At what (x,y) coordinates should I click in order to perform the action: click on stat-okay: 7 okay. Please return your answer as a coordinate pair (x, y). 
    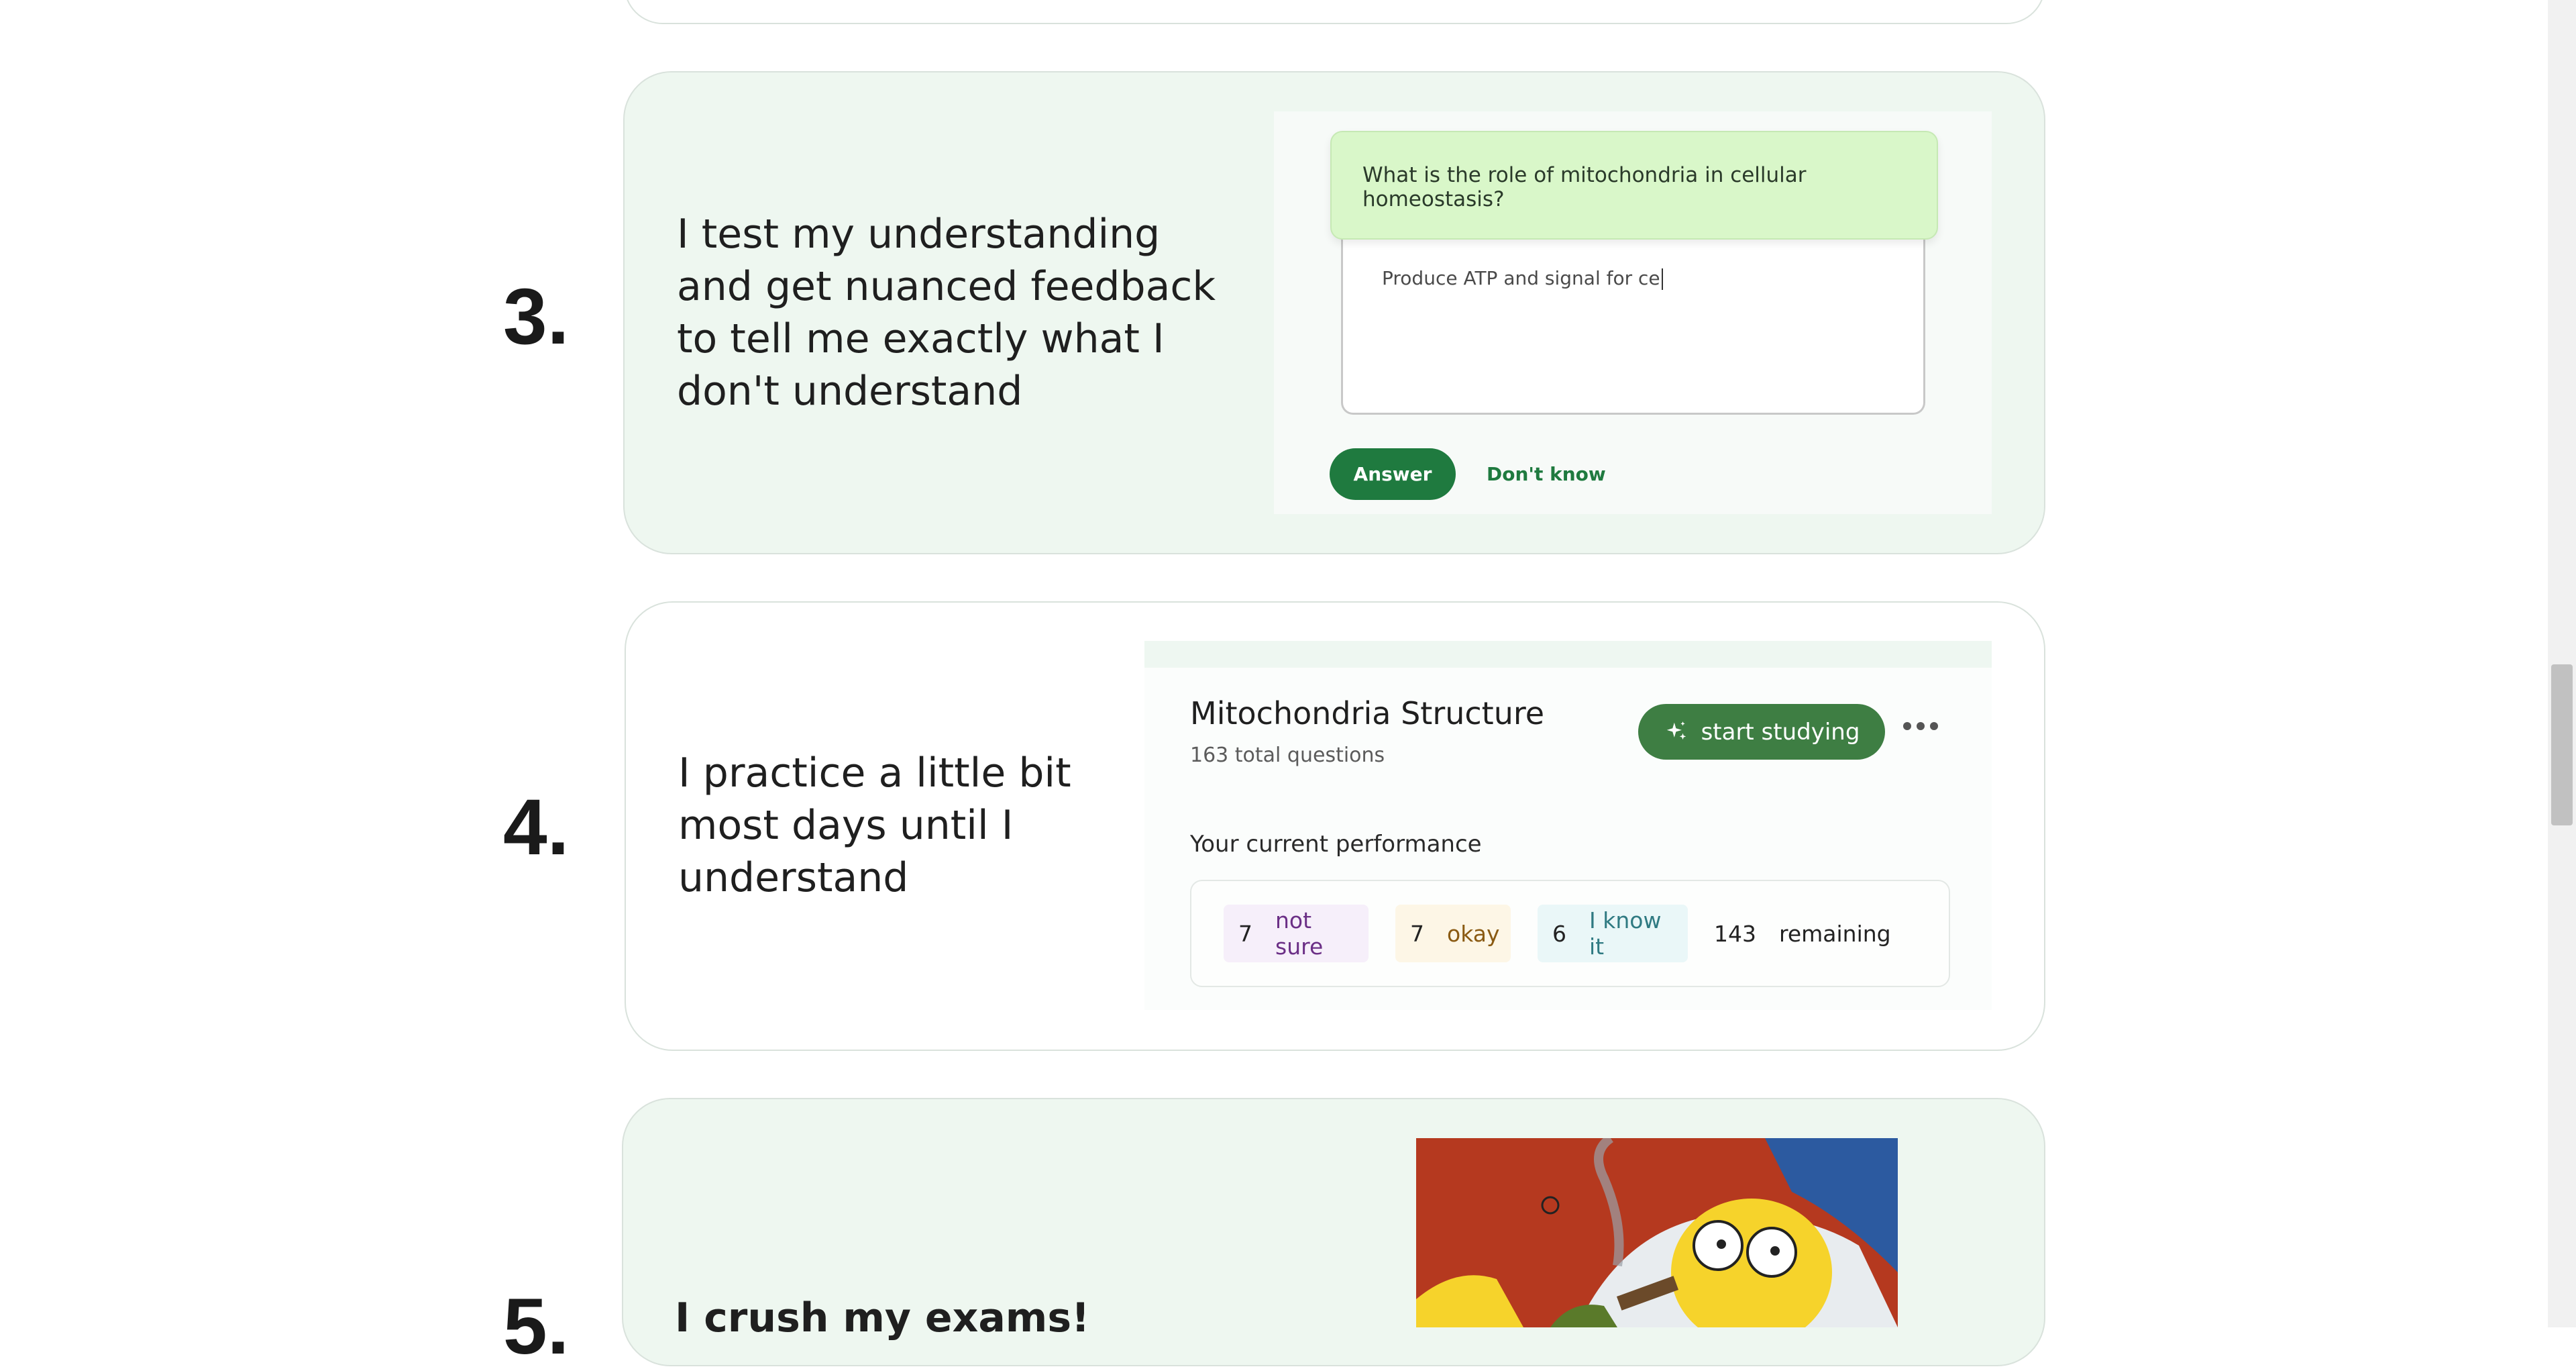
    Looking at the image, I should click on (1453, 933).